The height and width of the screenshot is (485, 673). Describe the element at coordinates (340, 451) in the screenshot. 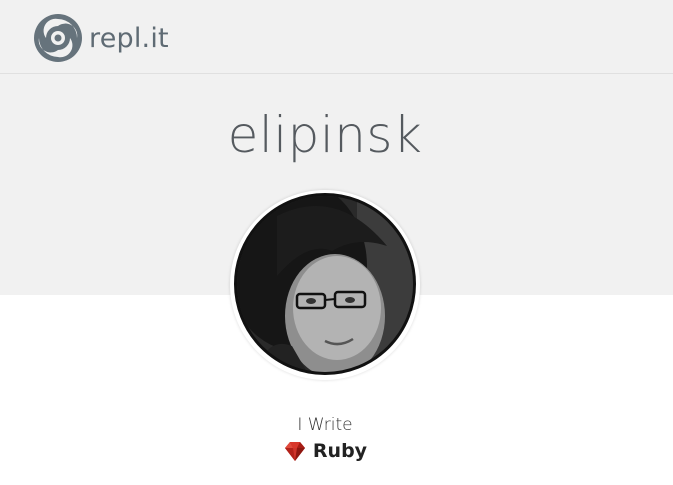

I see `language-name: Ruby` at that location.